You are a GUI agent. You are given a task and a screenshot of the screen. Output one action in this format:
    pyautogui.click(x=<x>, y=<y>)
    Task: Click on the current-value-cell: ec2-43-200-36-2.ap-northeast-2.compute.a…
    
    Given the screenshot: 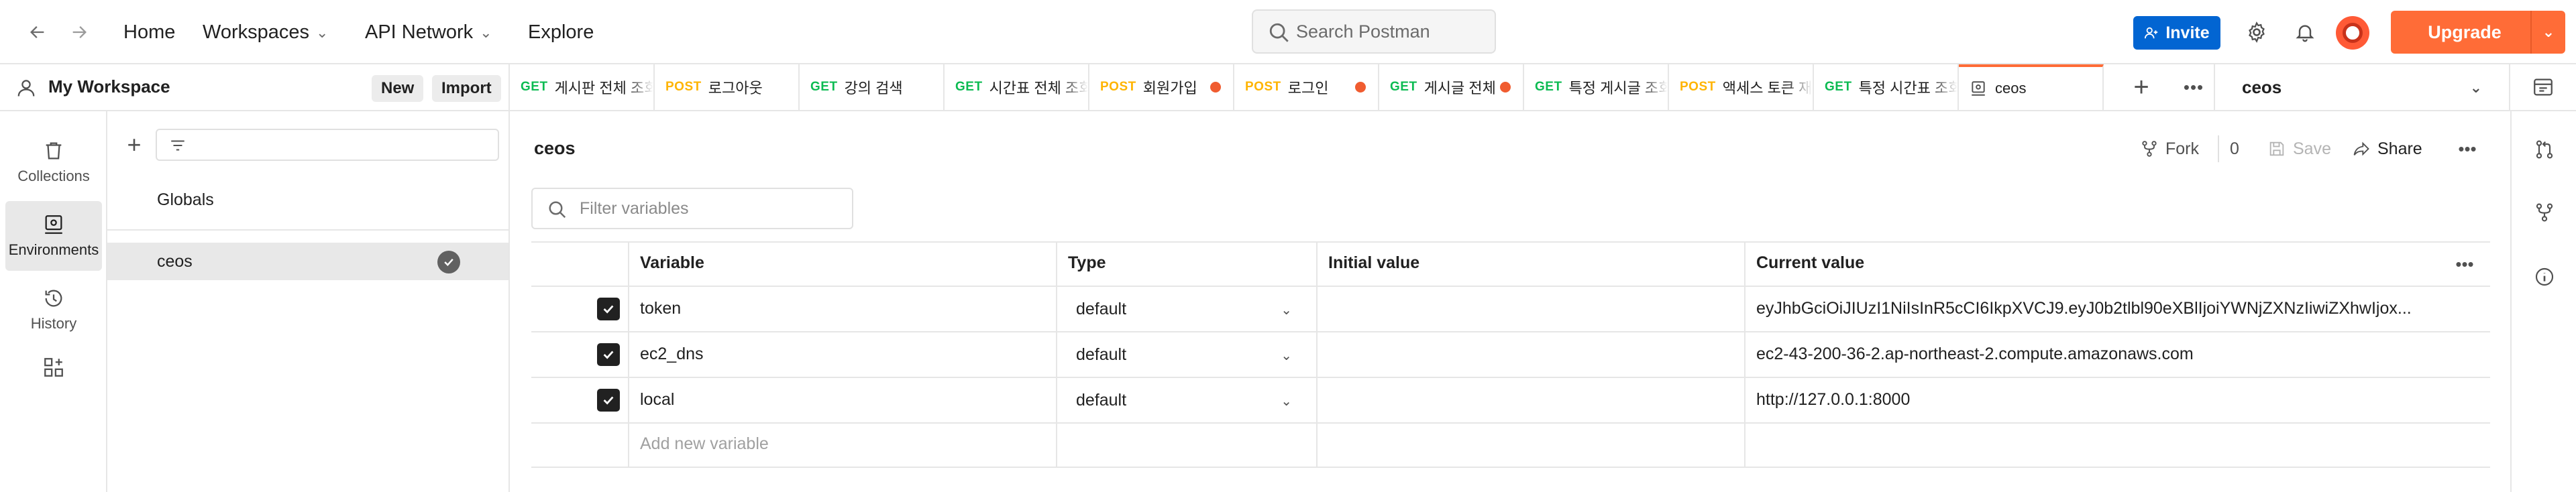 What is the action you would take?
    pyautogui.click(x=1975, y=354)
    